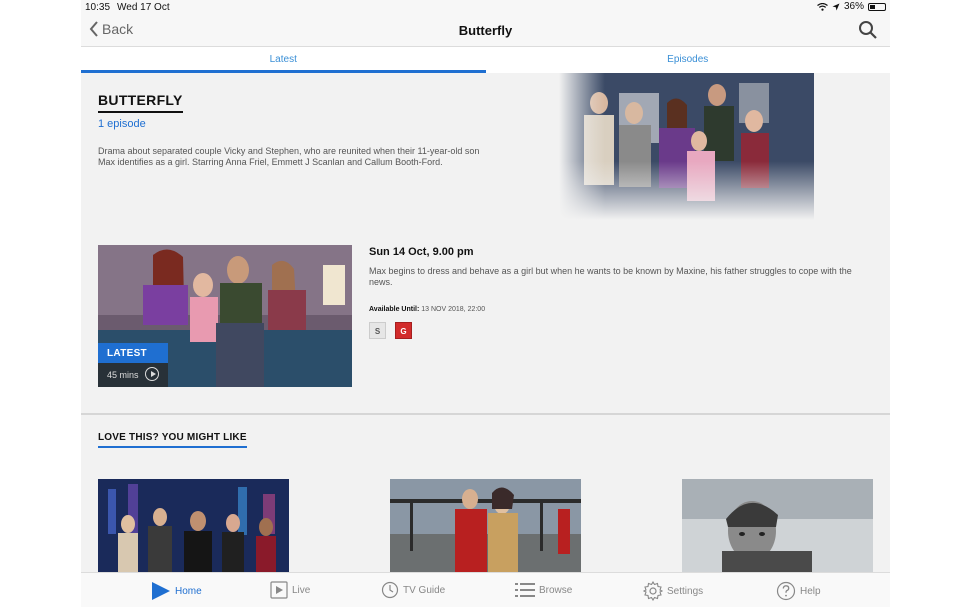 Image resolution: width=970 pixels, height=607 pixels. I want to click on duration-text: 45 mins, so click(123, 375).